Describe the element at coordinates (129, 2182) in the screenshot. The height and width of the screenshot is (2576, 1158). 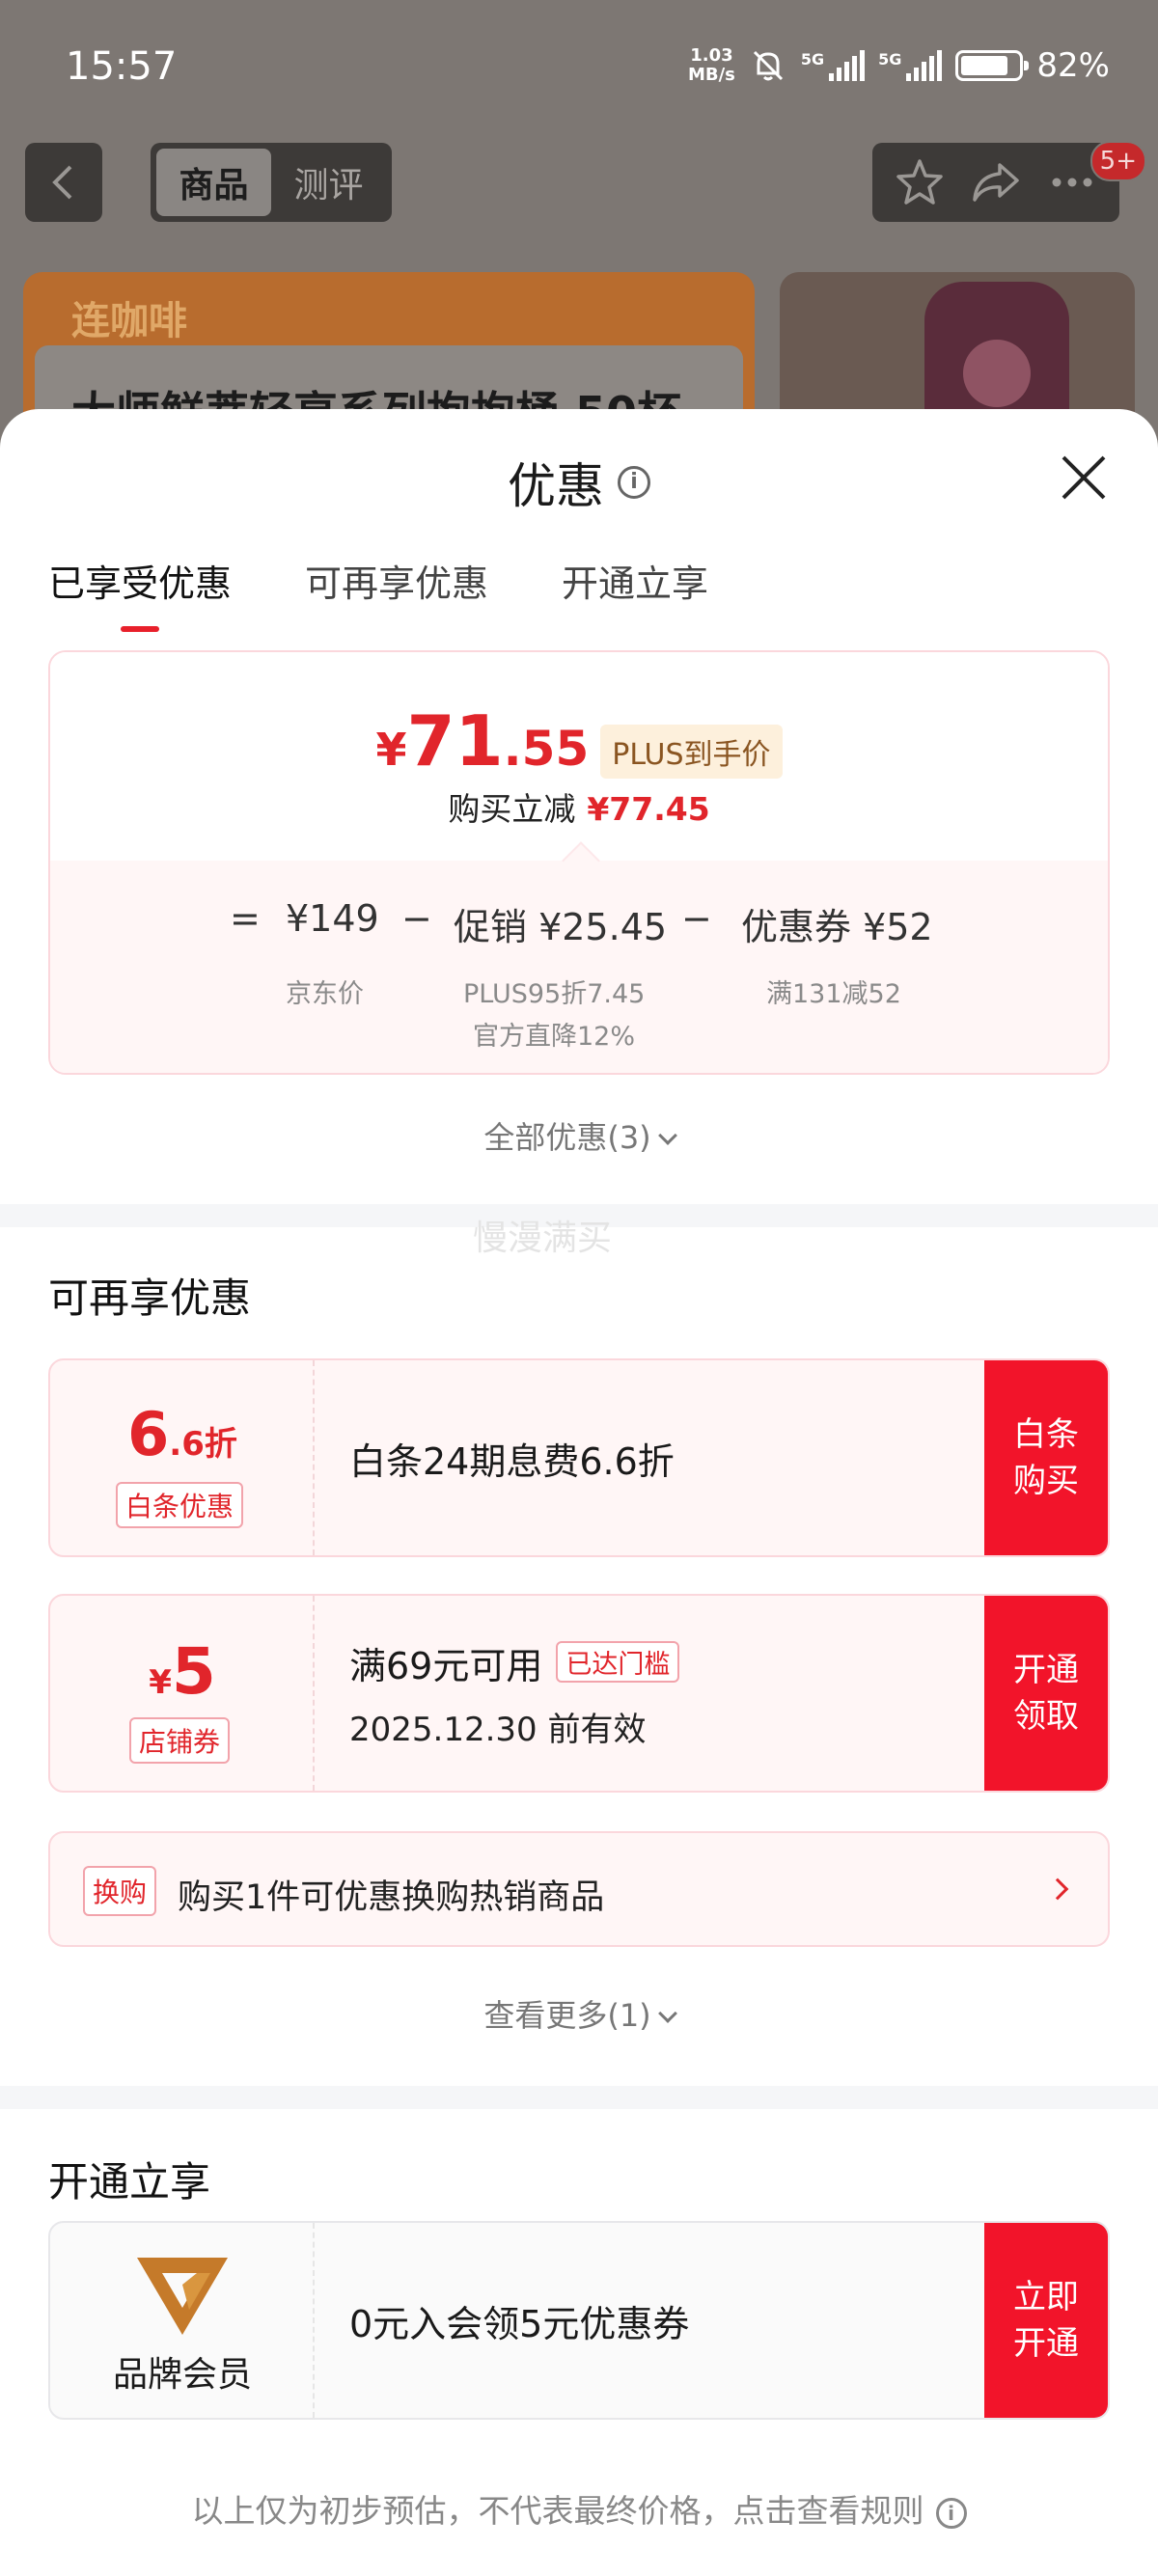
I see `section-title-open: 开通立享` at that location.